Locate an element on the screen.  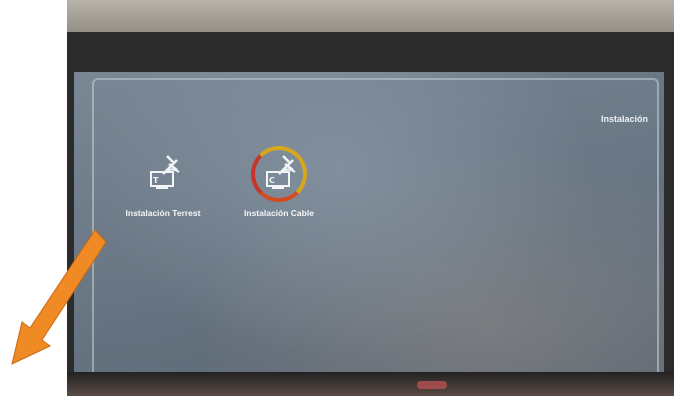
svg-text: C is located at coordinates (272, 180).